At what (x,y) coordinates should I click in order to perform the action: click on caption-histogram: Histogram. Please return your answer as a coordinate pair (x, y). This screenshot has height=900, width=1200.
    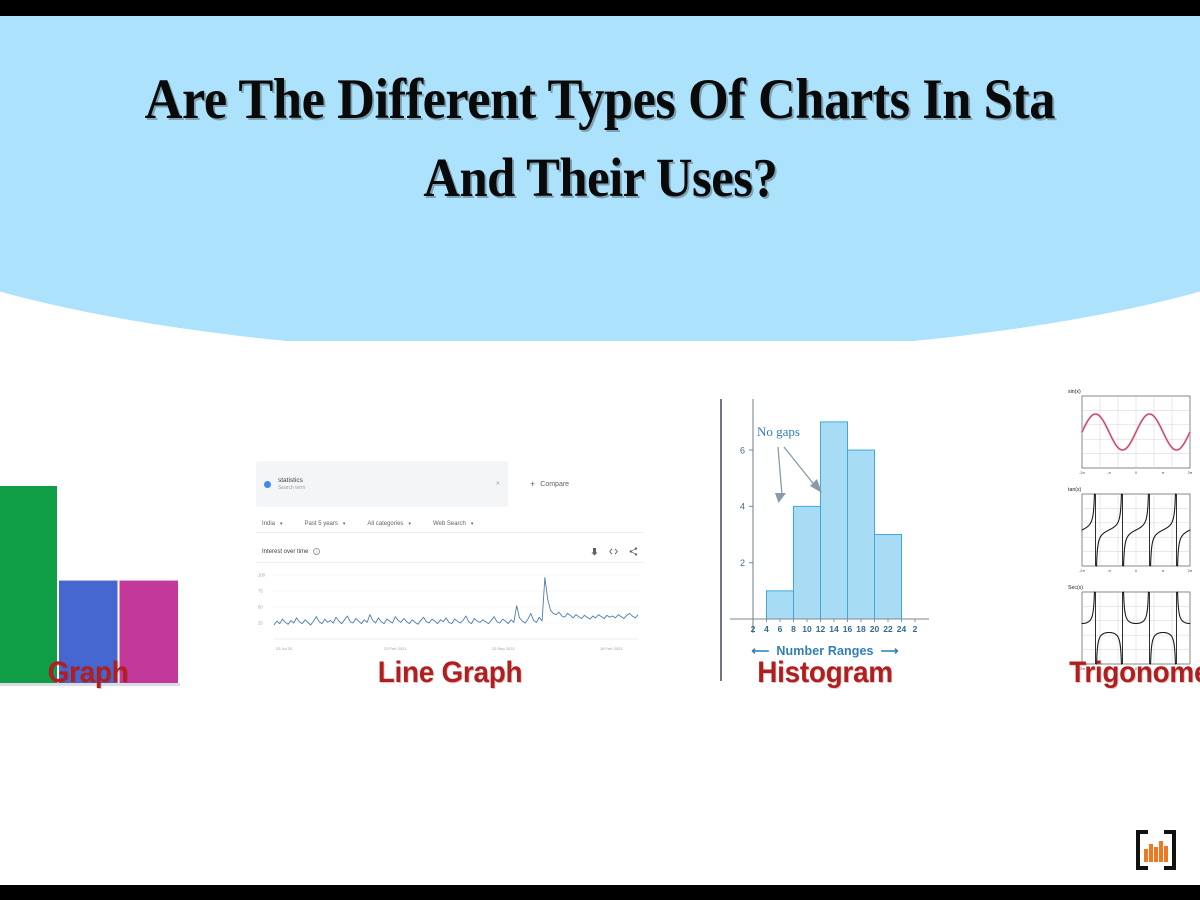
    Looking at the image, I should click on (825, 672).